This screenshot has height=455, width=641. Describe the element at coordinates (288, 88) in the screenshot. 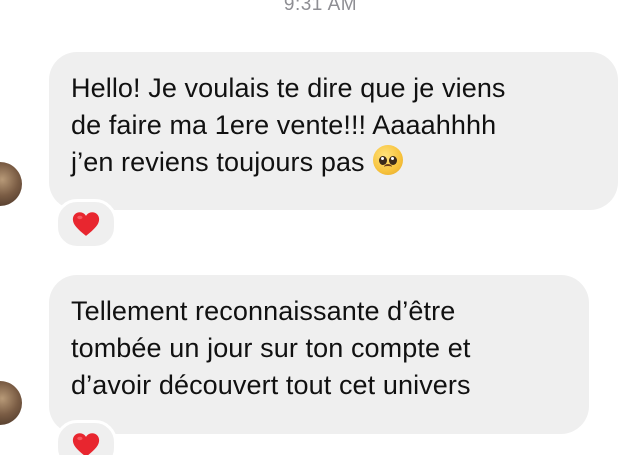

I see `message-text-line: Hello! Je voulais te dire que je viens` at that location.